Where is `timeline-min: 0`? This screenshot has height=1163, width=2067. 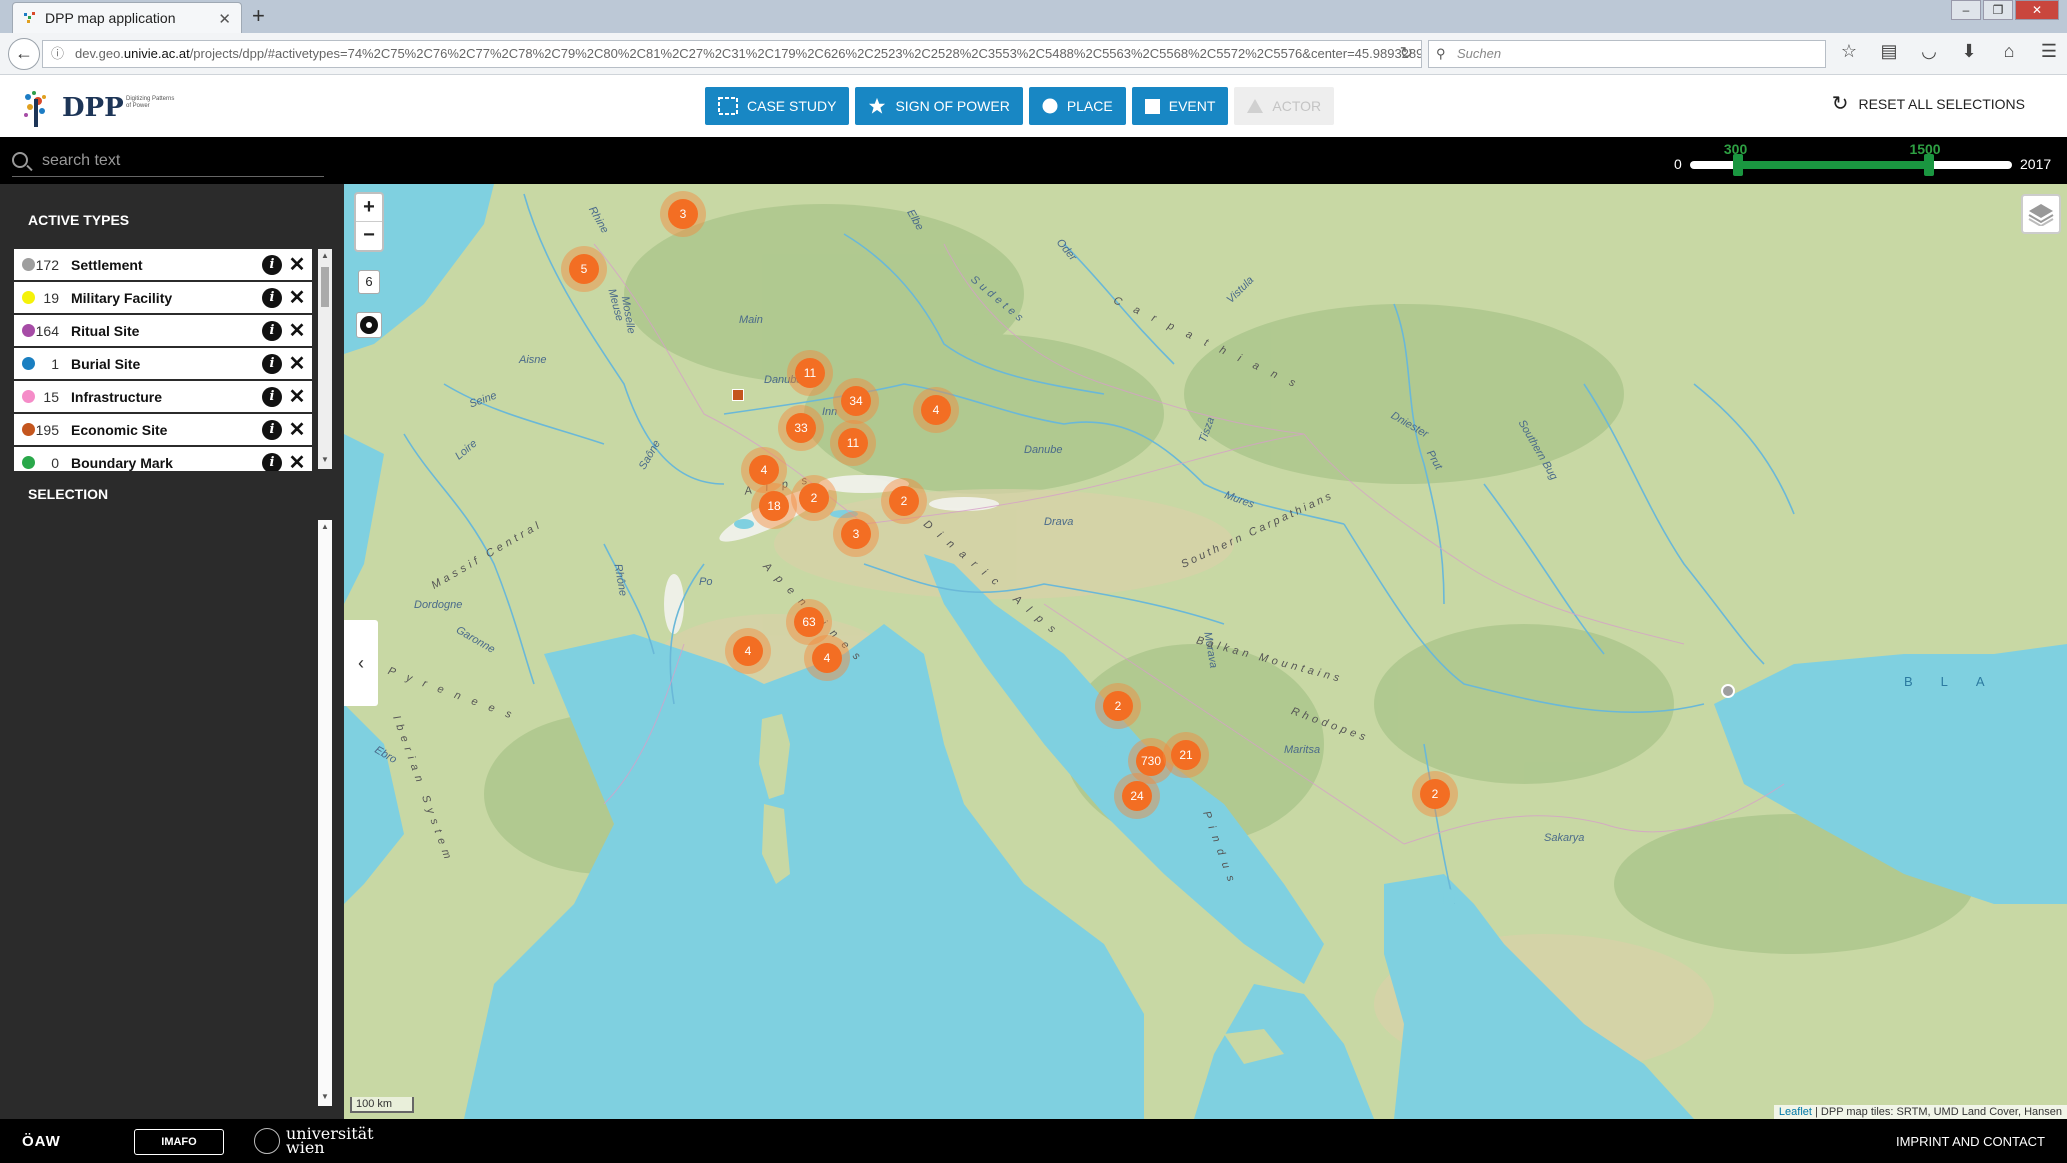 timeline-min: 0 is located at coordinates (1678, 164).